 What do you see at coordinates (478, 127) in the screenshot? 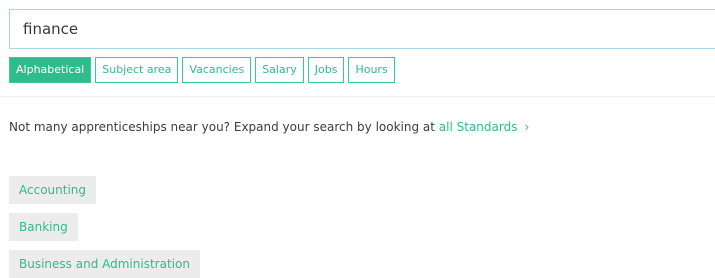
I see `all-standards-link: all Standards` at bounding box center [478, 127].